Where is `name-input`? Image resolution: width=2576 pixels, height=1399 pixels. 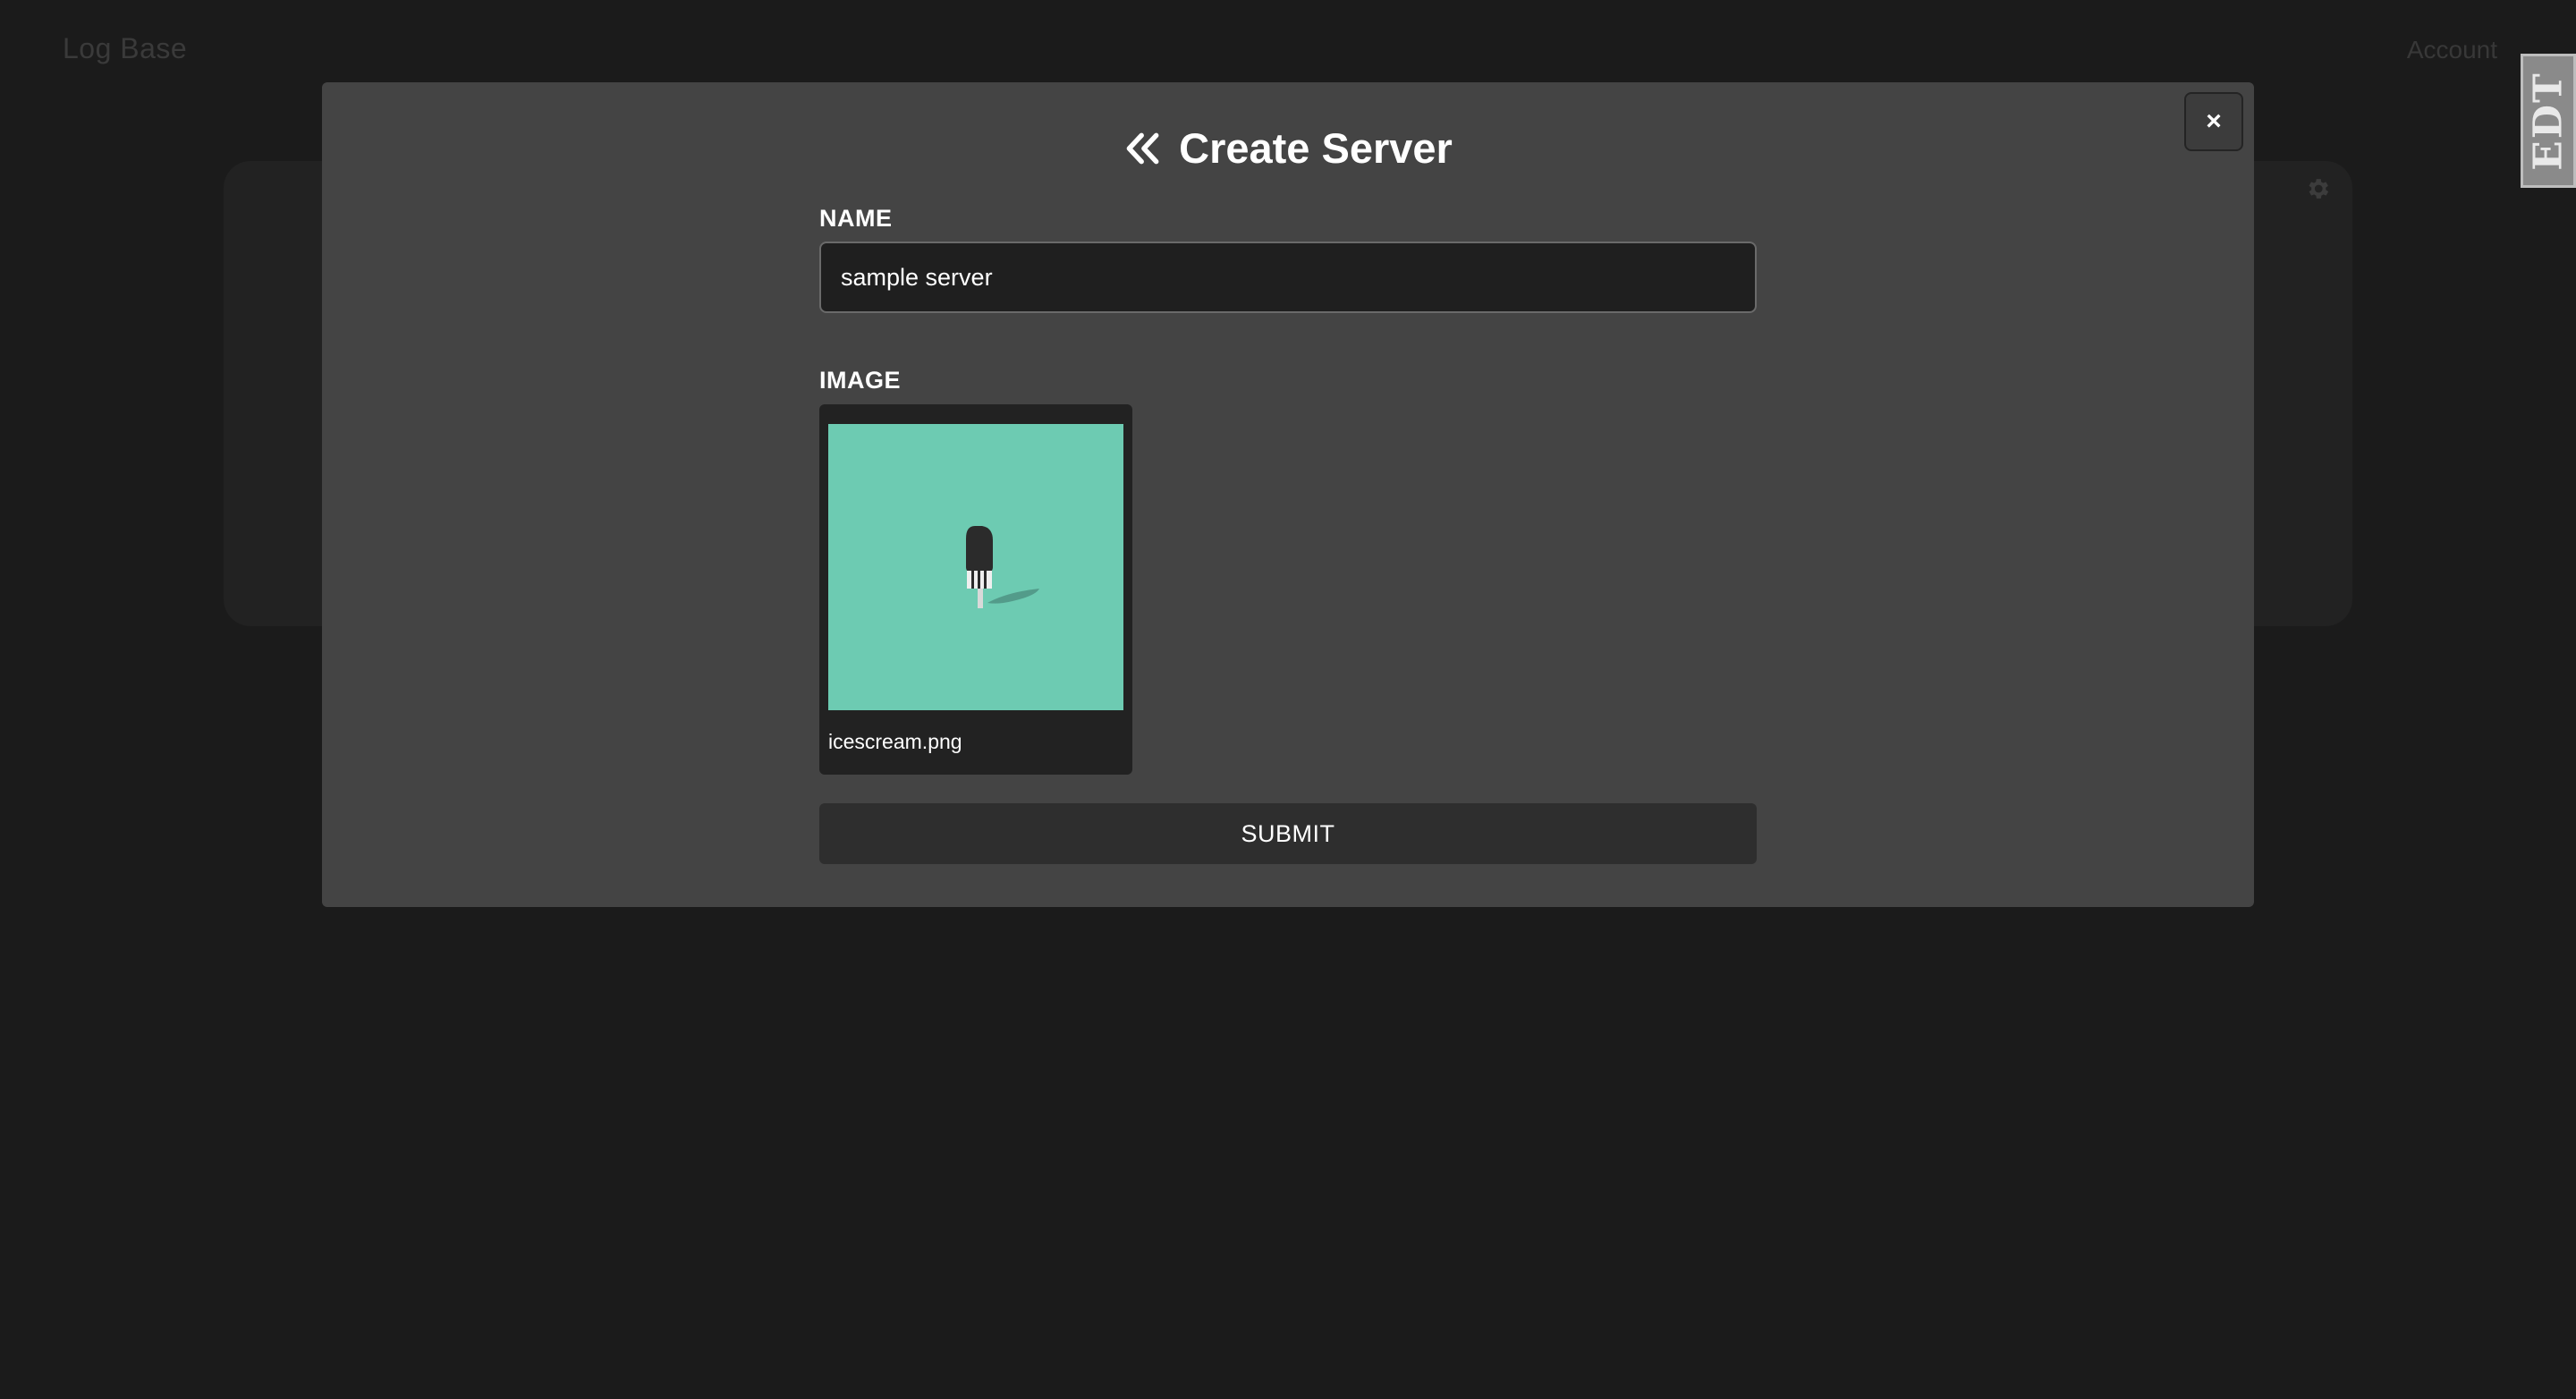
name-input is located at coordinates (1288, 277).